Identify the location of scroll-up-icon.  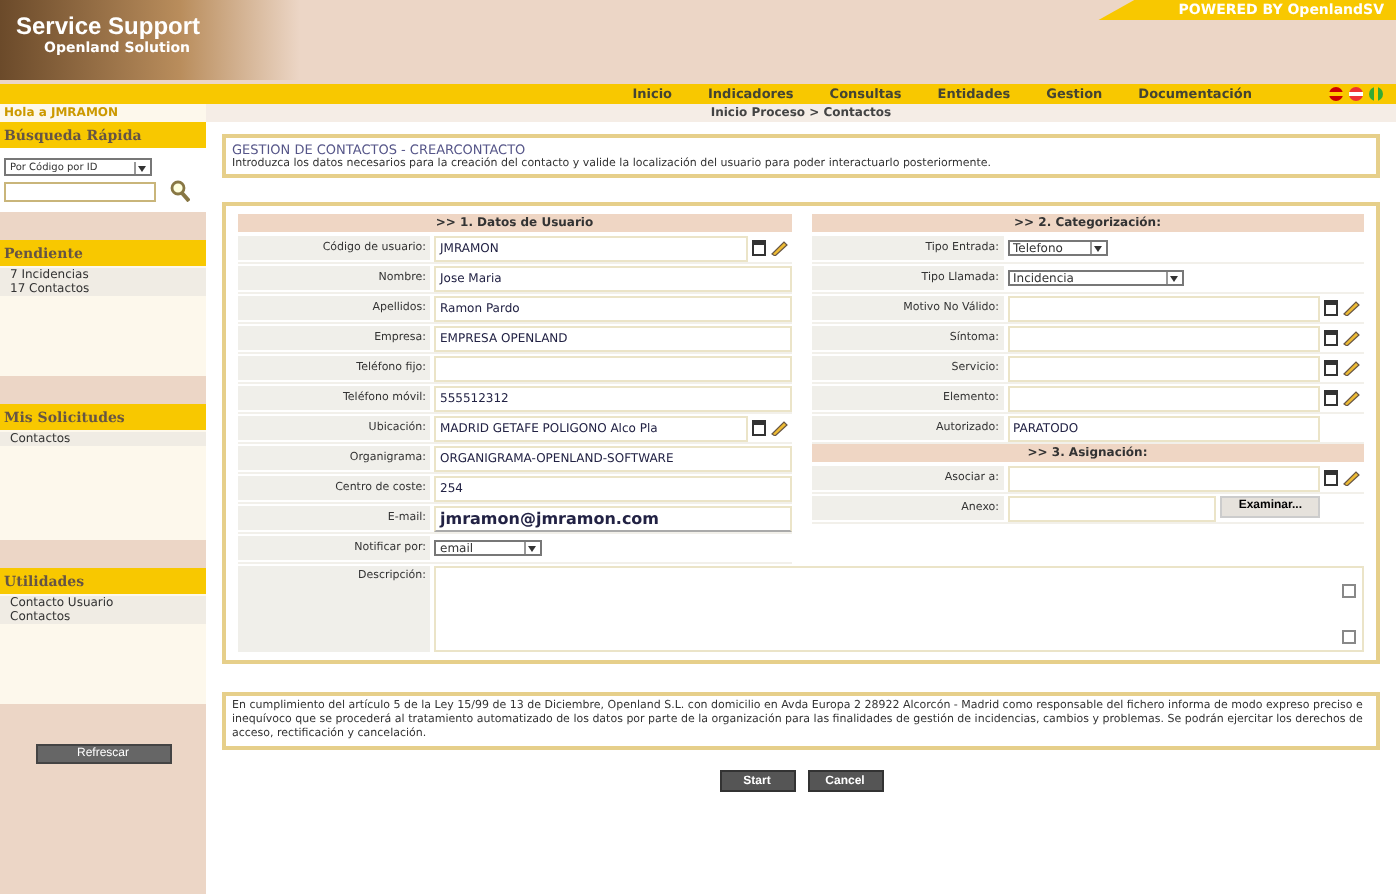
(1349, 591).